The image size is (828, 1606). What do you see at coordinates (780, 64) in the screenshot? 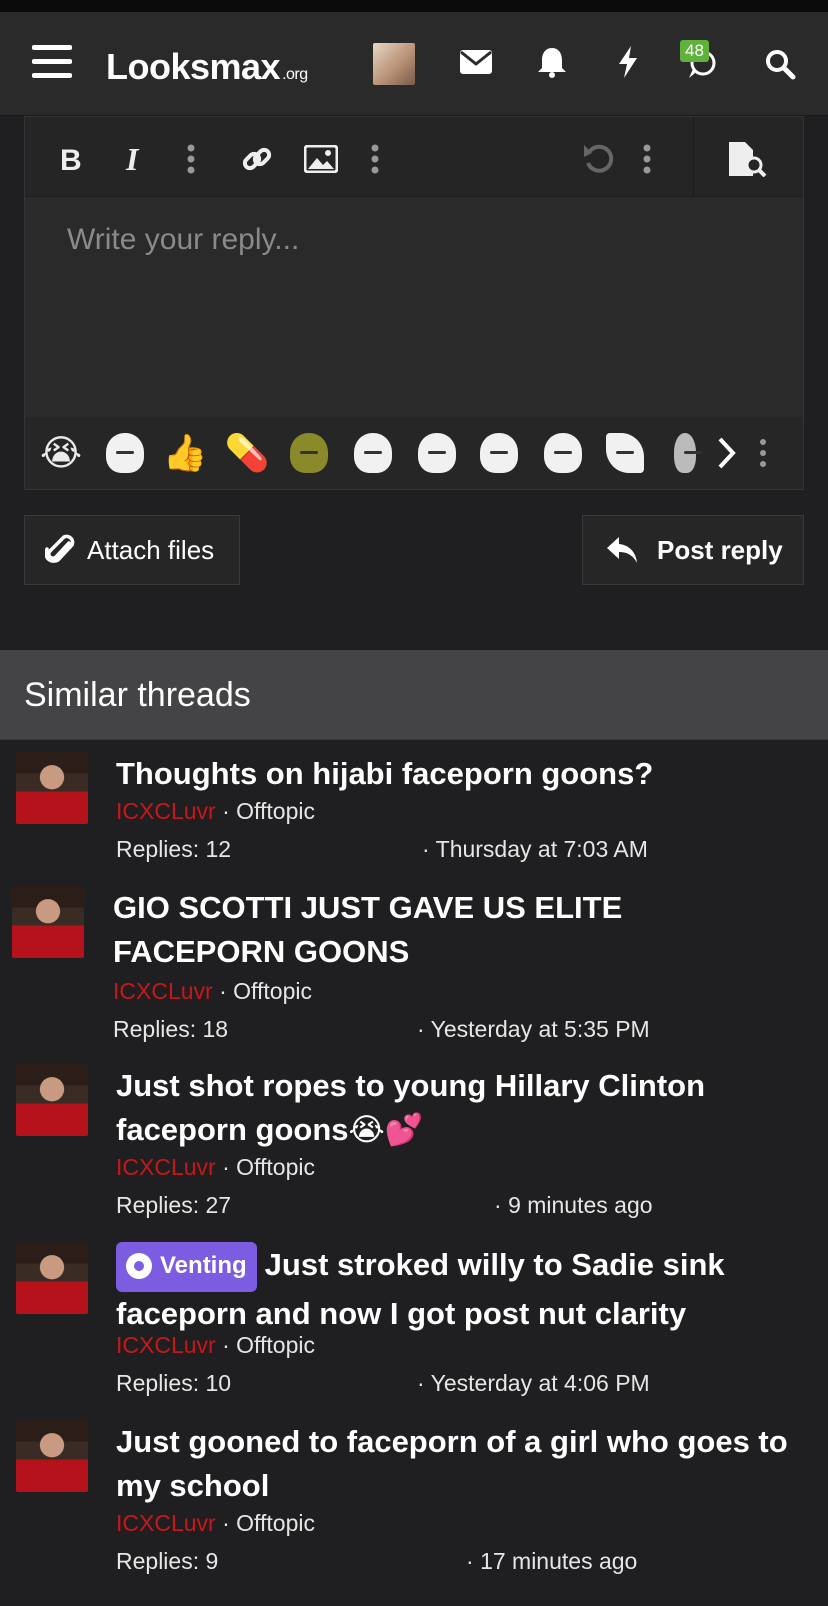
I see `search-icon` at bounding box center [780, 64].